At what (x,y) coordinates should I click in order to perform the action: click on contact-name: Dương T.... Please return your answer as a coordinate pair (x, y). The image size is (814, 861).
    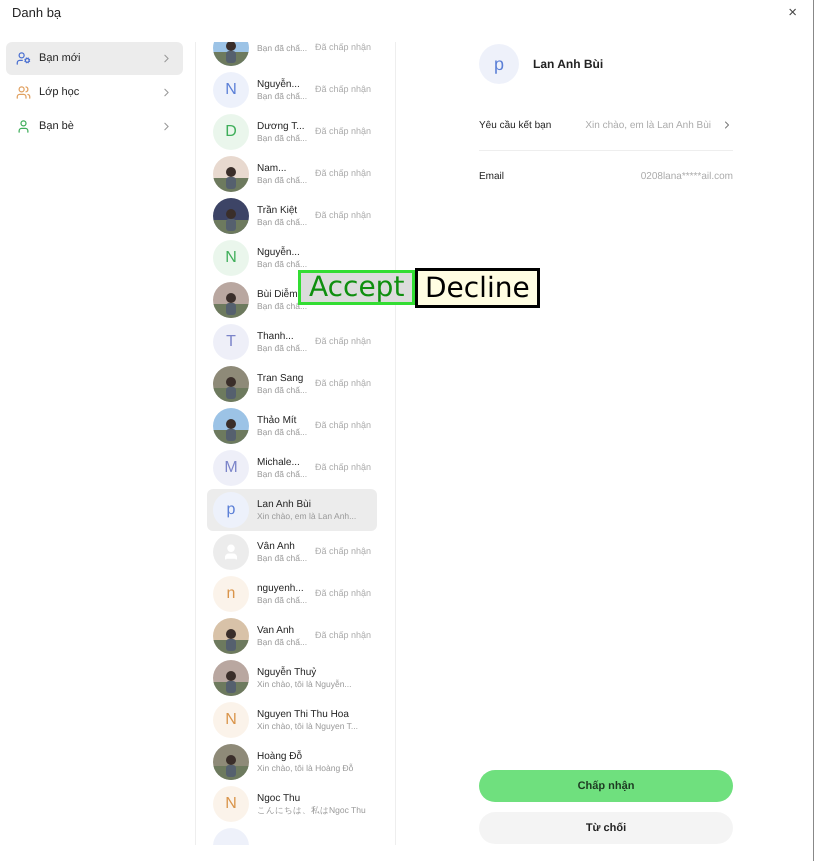
    Looking at the image, I should click on (281, 126).